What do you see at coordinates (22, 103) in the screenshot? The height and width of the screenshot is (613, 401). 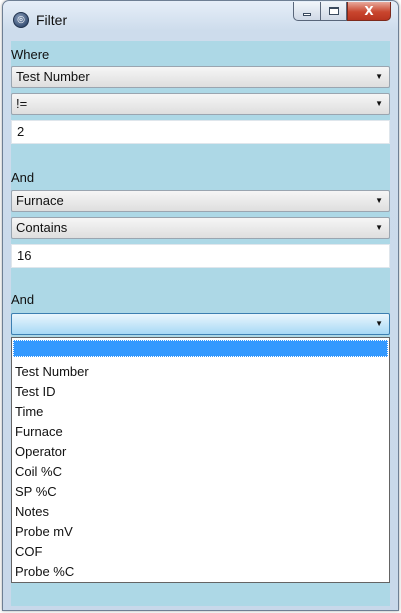 I see `filter-1-operator-value: !=` at bounding box center [22, 103].